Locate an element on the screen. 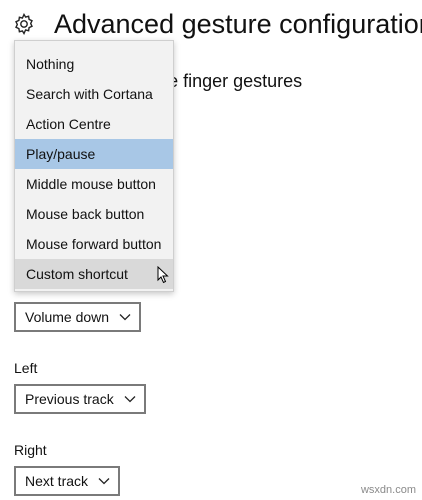 This screenshot has width=422, height=500. down-gesture-select: Volume down is located at coordinates (78, 317).